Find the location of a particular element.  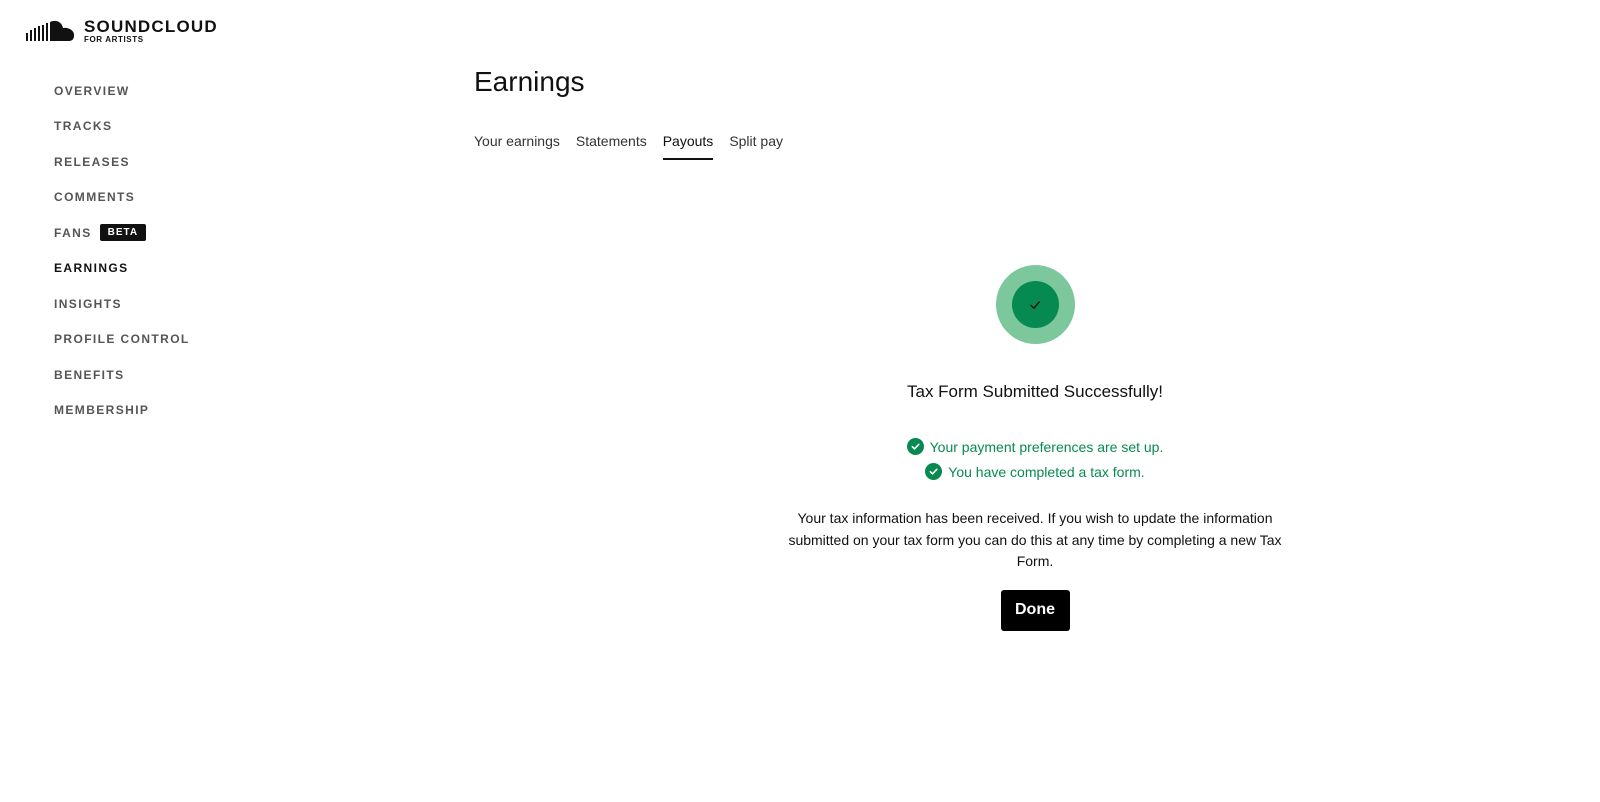

sidebar-item-insights: INSIGHTS is located at coordinates (122, 304).